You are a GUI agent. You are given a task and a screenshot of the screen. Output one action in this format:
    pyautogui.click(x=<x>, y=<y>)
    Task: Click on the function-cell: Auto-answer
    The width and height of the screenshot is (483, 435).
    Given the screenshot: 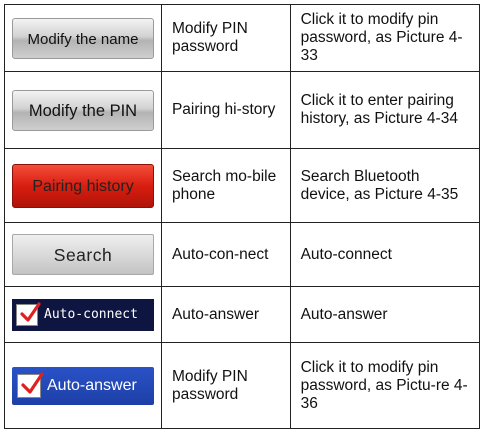 What is the action you would take?
    pyautogui.click(x=225, y=314)
    